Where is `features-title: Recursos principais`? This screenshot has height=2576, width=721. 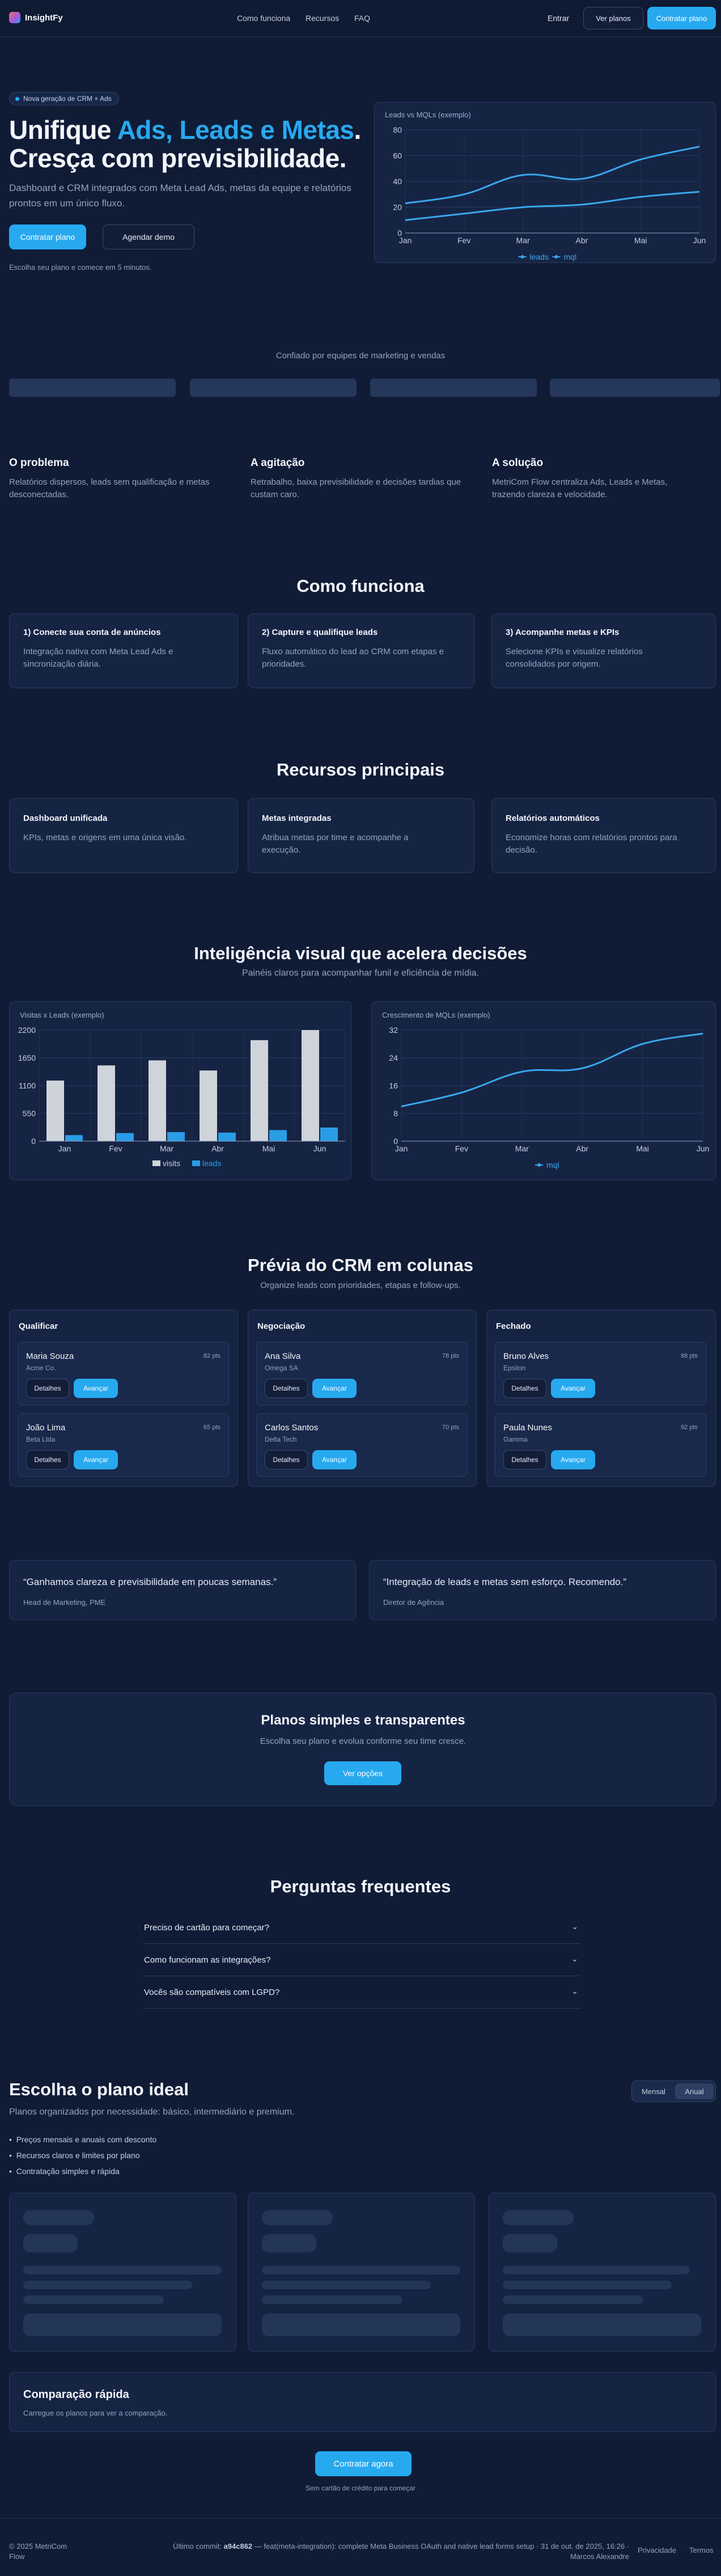 features-title: Recursos principais is located at coordinates (360, 769).